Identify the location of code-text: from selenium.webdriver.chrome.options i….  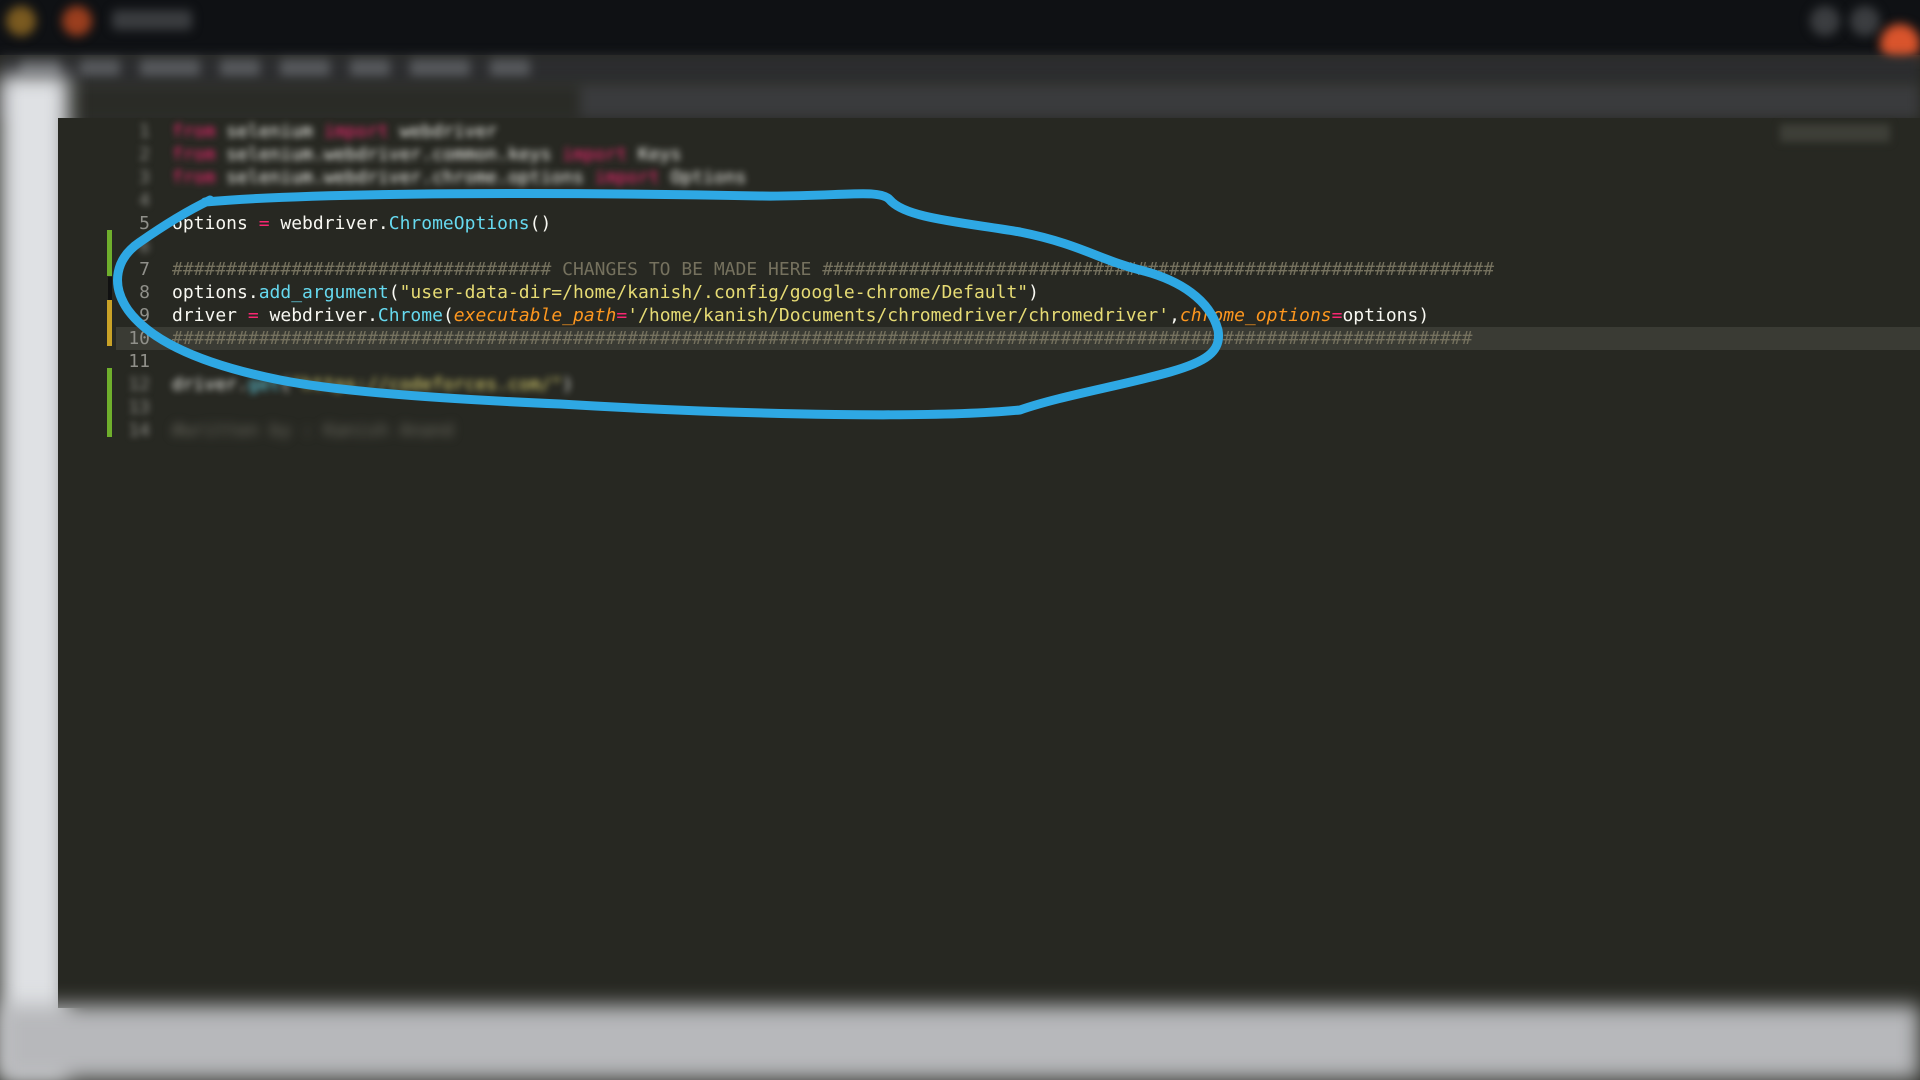
(459, 177).